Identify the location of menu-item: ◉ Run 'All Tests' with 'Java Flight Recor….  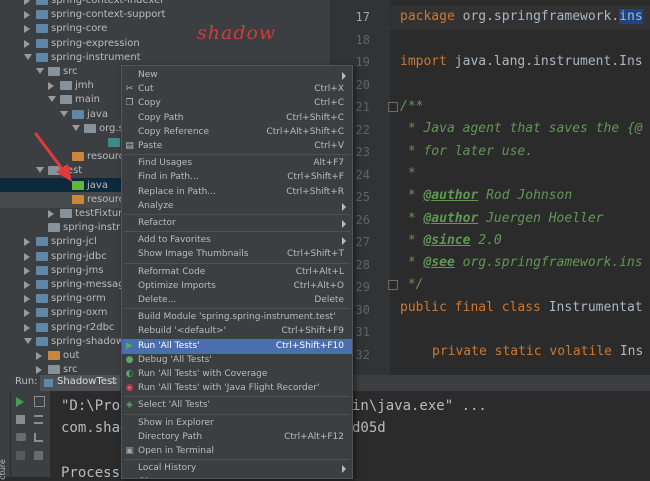
(237, 388).